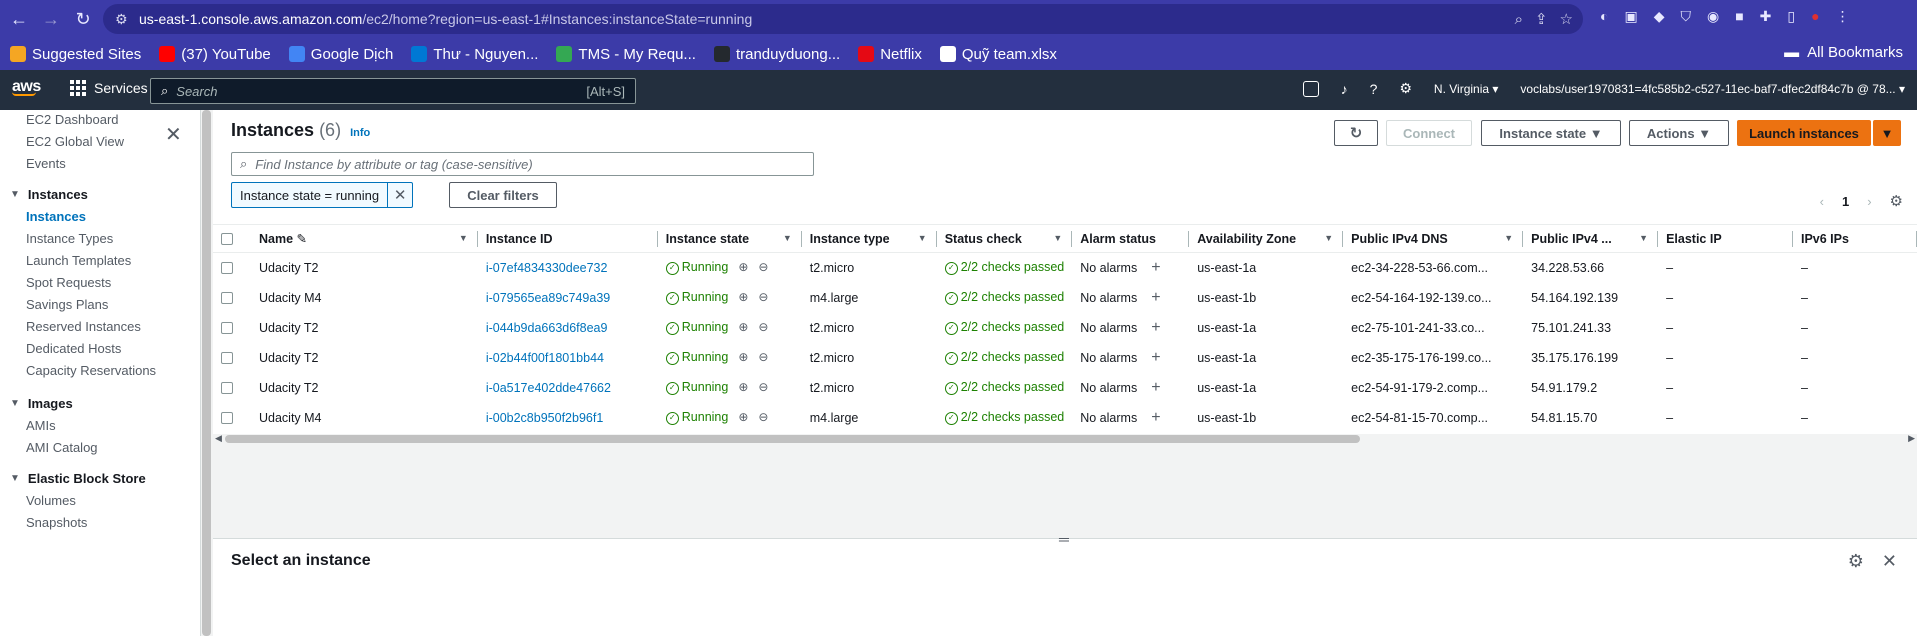 This screenshot has width=1917, height=636. What do you see at coordinates (1791, 16) in the screenshot?
I see `side-panel-icon: ▯` at bounding box center [1791, 16].